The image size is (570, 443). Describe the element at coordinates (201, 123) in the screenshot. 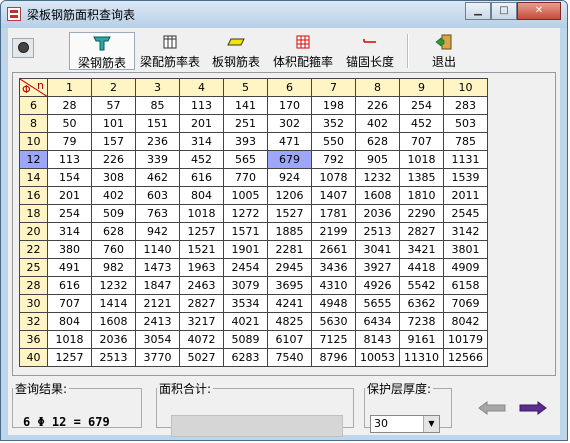

I see `grid-cell: 201` at that location.